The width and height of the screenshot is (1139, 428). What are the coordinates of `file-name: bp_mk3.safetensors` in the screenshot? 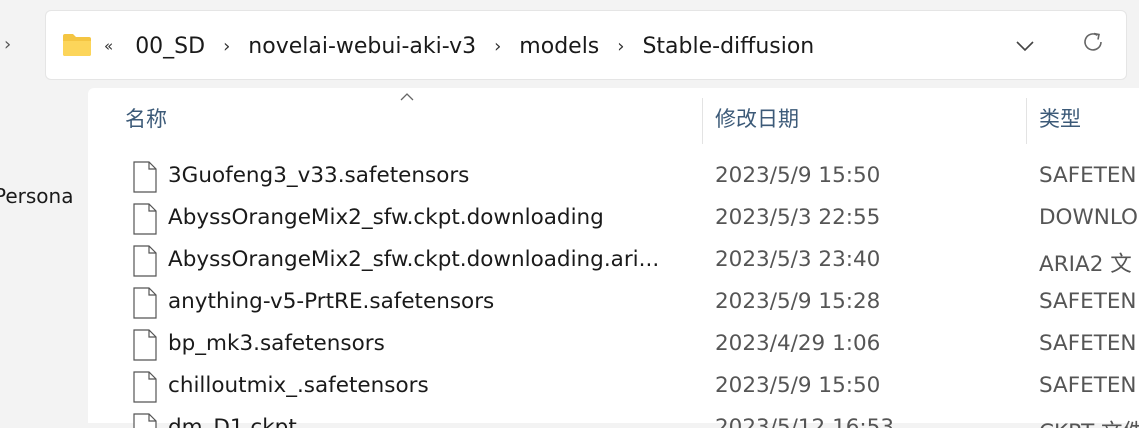 It's located at (276, 343).